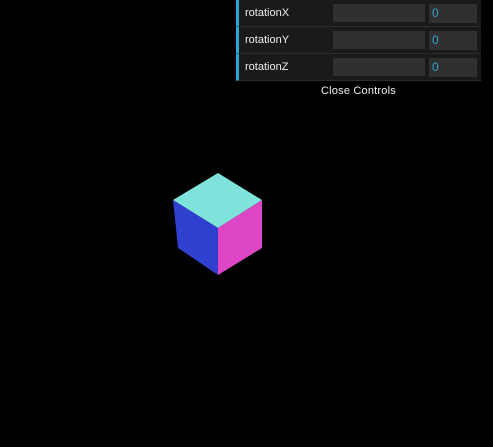 This screenshot has width=493, height=447. What do you see at coordinates (453, 13) in the screenshot?
I see `rotationx-input` at bounding box center [453, 13].